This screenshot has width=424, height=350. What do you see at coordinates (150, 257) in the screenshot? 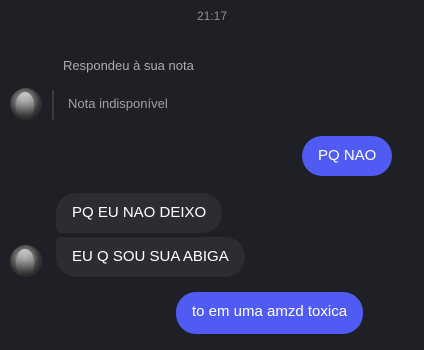
I see `message-bubble-received: EU Q SOU SUA ABIGA` at bounding box center [150, 257].